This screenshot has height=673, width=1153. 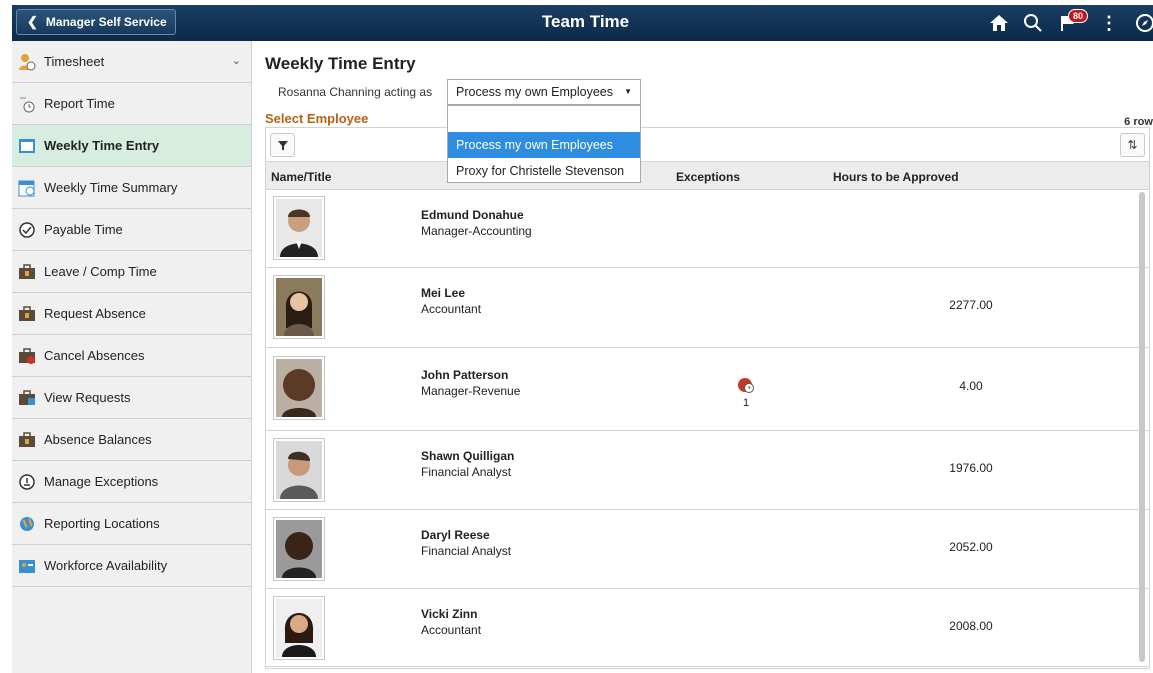 I want to click on employee-title: Manager-Revenue, so click(x=471, y=391).